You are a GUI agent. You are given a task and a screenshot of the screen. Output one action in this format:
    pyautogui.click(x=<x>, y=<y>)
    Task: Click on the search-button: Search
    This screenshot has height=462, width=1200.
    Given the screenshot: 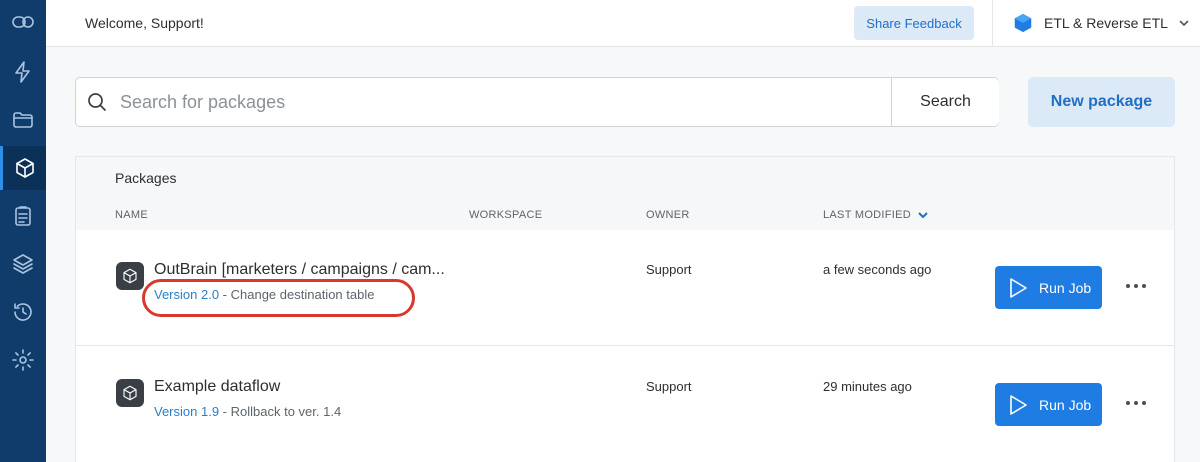 What is the action you would take?
    pyautogui.click(x=945, y=102)
    